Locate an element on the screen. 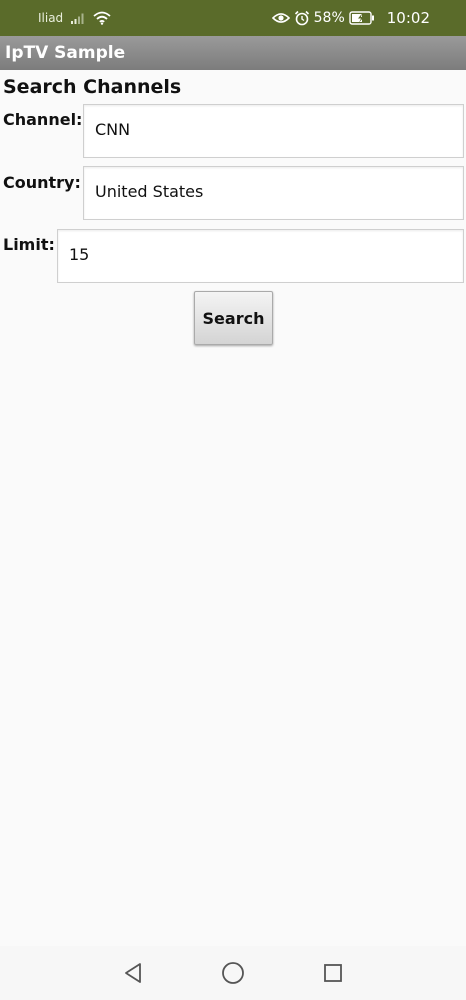 This screenshot has width=466, height=1000. limit-input: 15 is located at coordinates (260, 256).